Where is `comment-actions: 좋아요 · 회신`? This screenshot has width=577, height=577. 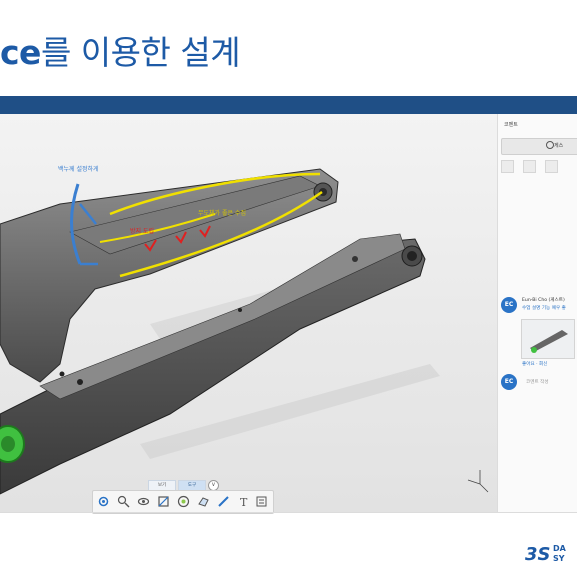
comment-actions: 좋아요 · 회신 is located at coordinates (535, 364).